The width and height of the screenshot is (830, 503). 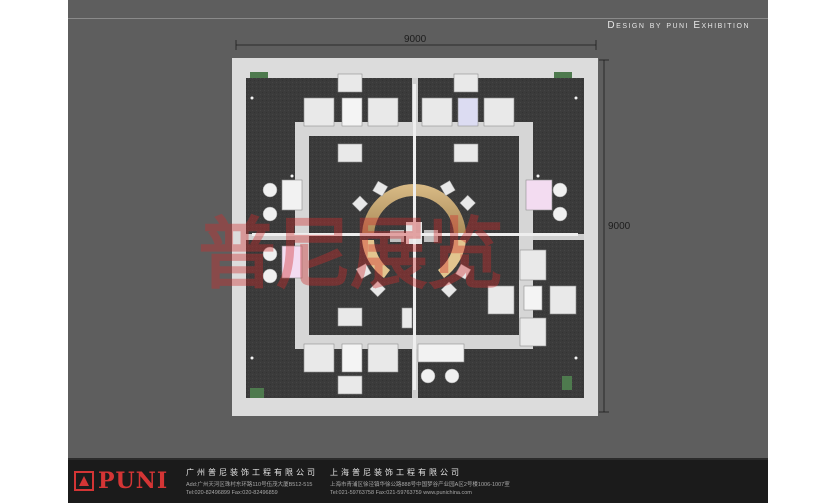 I want to click on company-shanghai-name: 上海普尼装饰工程有限公司, so click(x=396, y=472).